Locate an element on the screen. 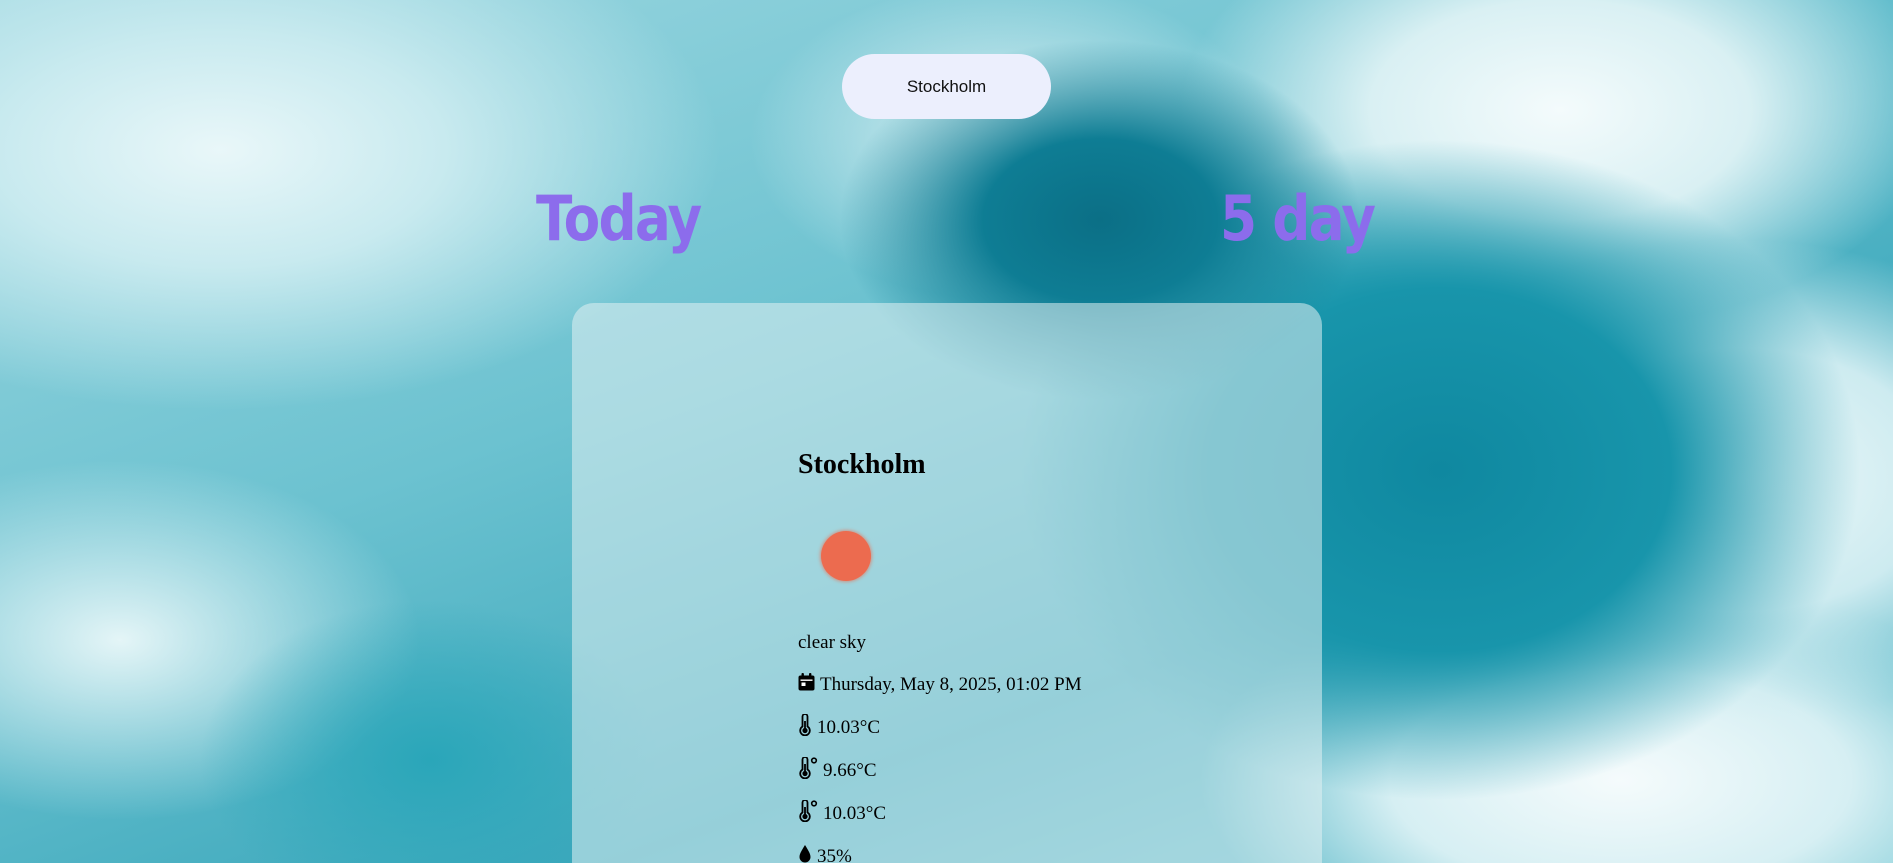 This screenshot has height=863, width=1893. max-temp-value: 10.03°C is located at coordinates (855, 813).